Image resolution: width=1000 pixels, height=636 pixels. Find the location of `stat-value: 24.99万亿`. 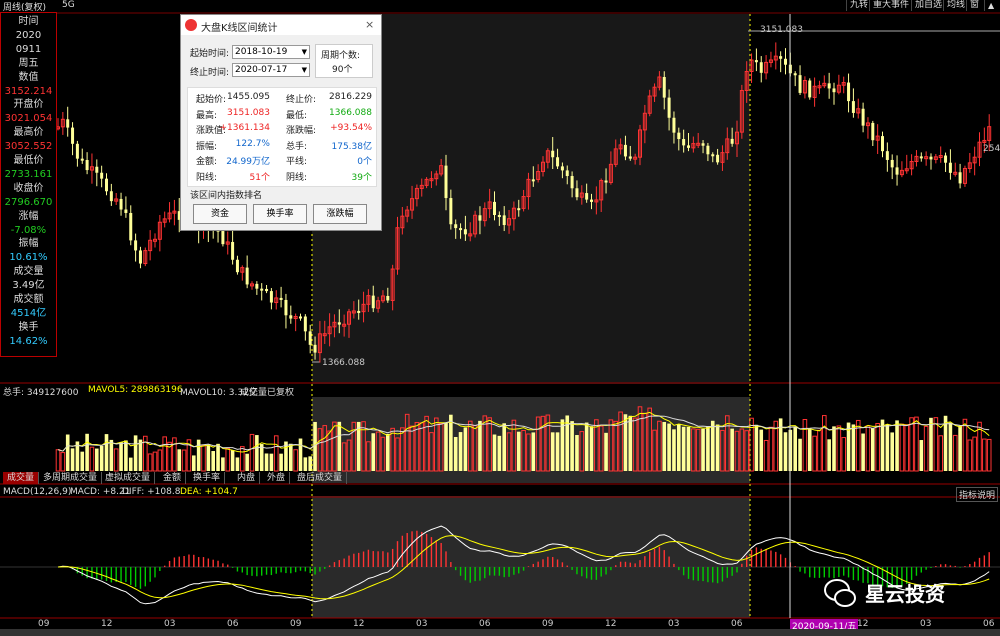

stat-value: 24.99万亿 is located at coordinates (248, 162).